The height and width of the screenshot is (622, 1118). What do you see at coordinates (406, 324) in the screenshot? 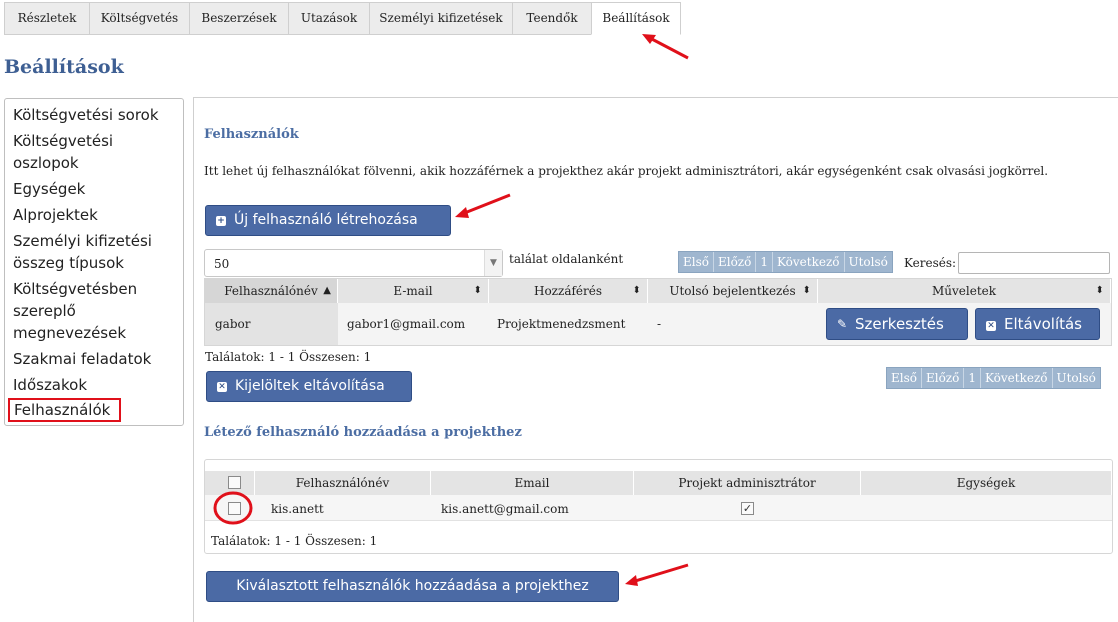
I see `cell-email: gabor1@gmail.com` at bounding box center [406, 324].